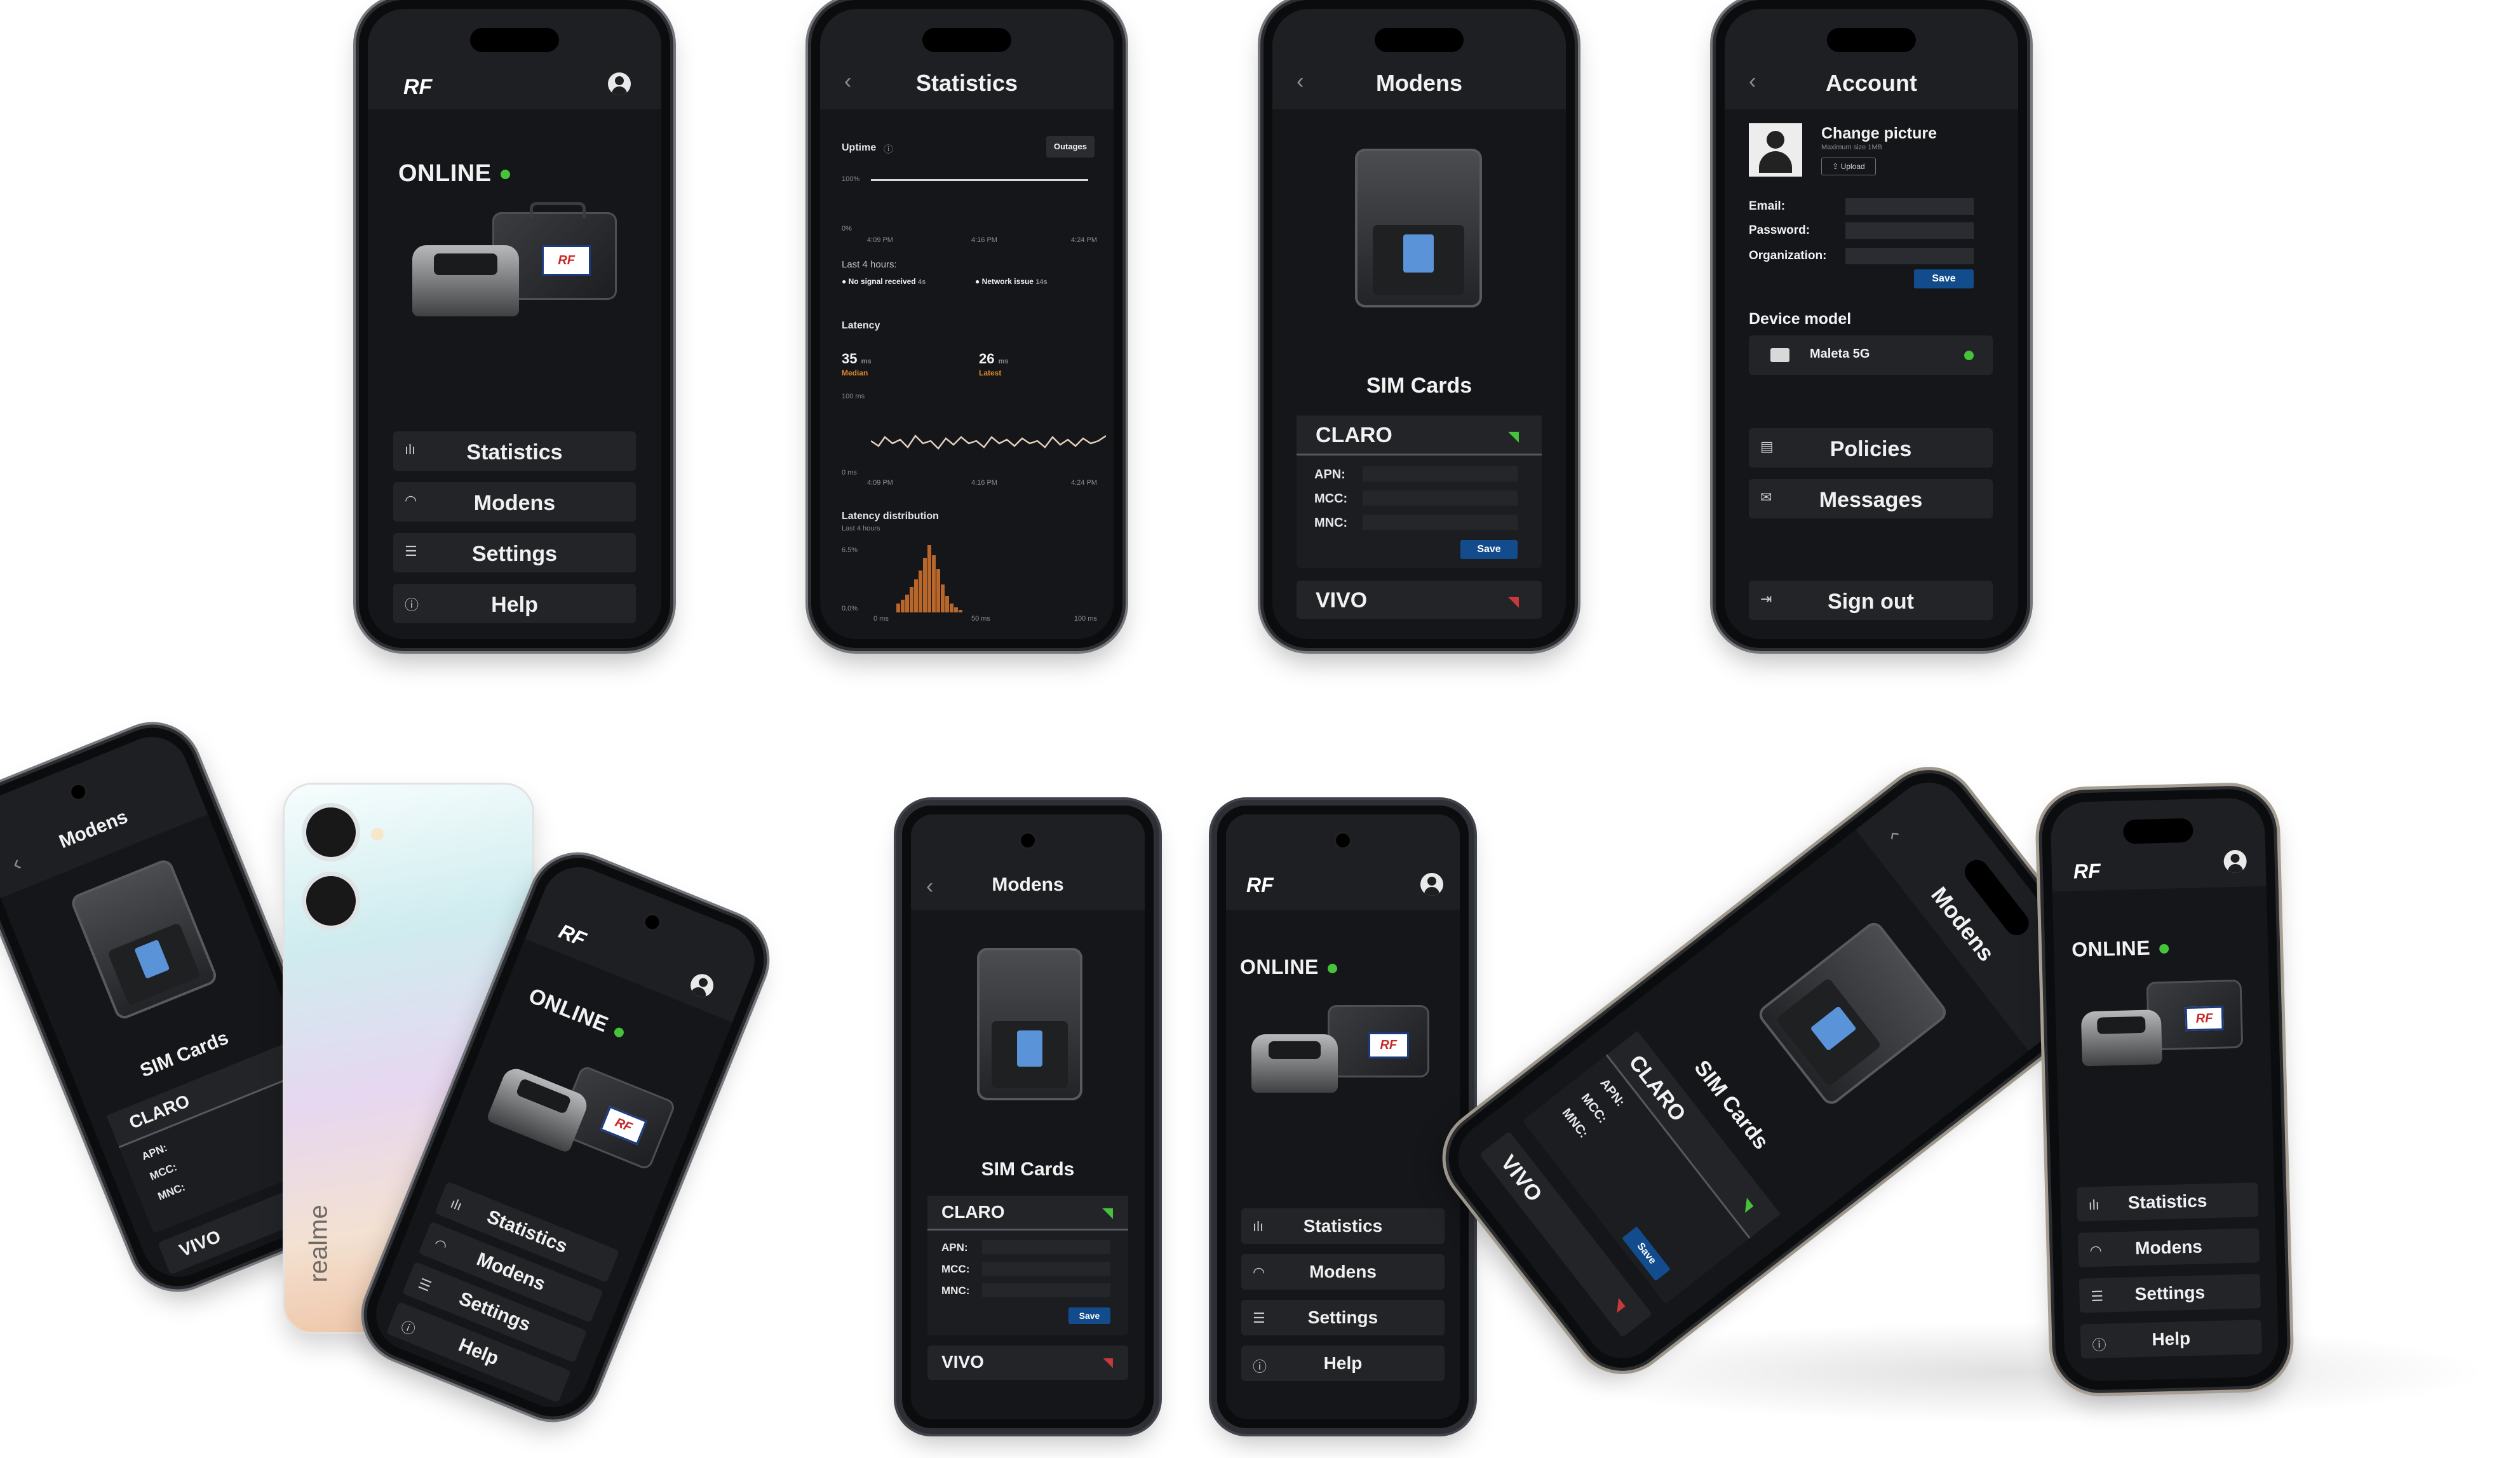 Image resolution: width=2520 pixels, height=1458 pixels. What do you see at coordinates (990, 372) in the screenshot?
I see `latest-label: Latest` at bounding box center [990, 372].